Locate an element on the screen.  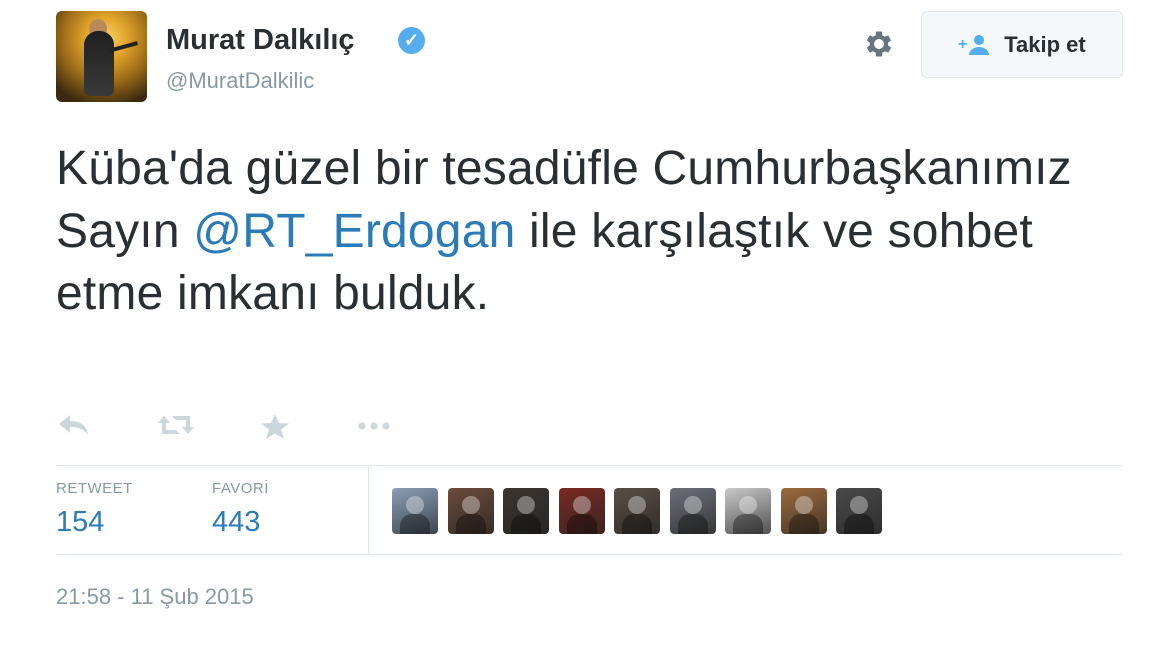
favorite-count: 443 is located at coordinates (236, 522).